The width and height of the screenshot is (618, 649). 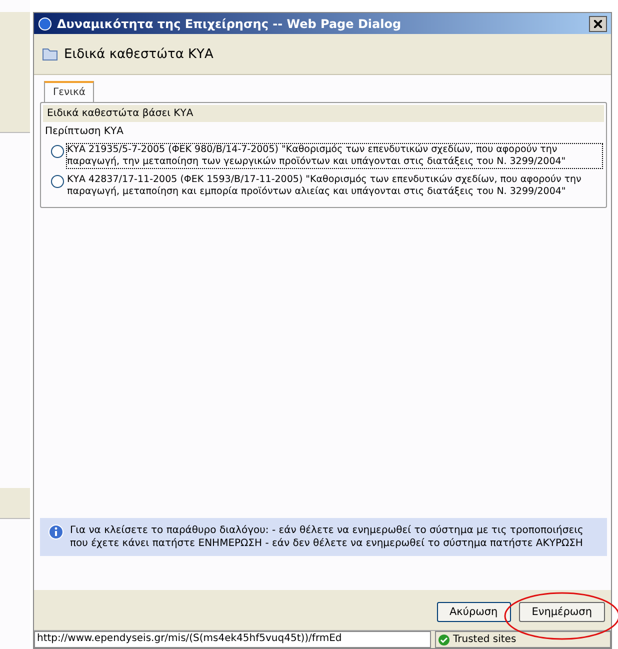 What do you see at coordinates (323, 113) in the screenshot?
I see `group-title: Ειδικά καθεστώτα βάσει ΚΥΑ` at bounding box center [323, 113].